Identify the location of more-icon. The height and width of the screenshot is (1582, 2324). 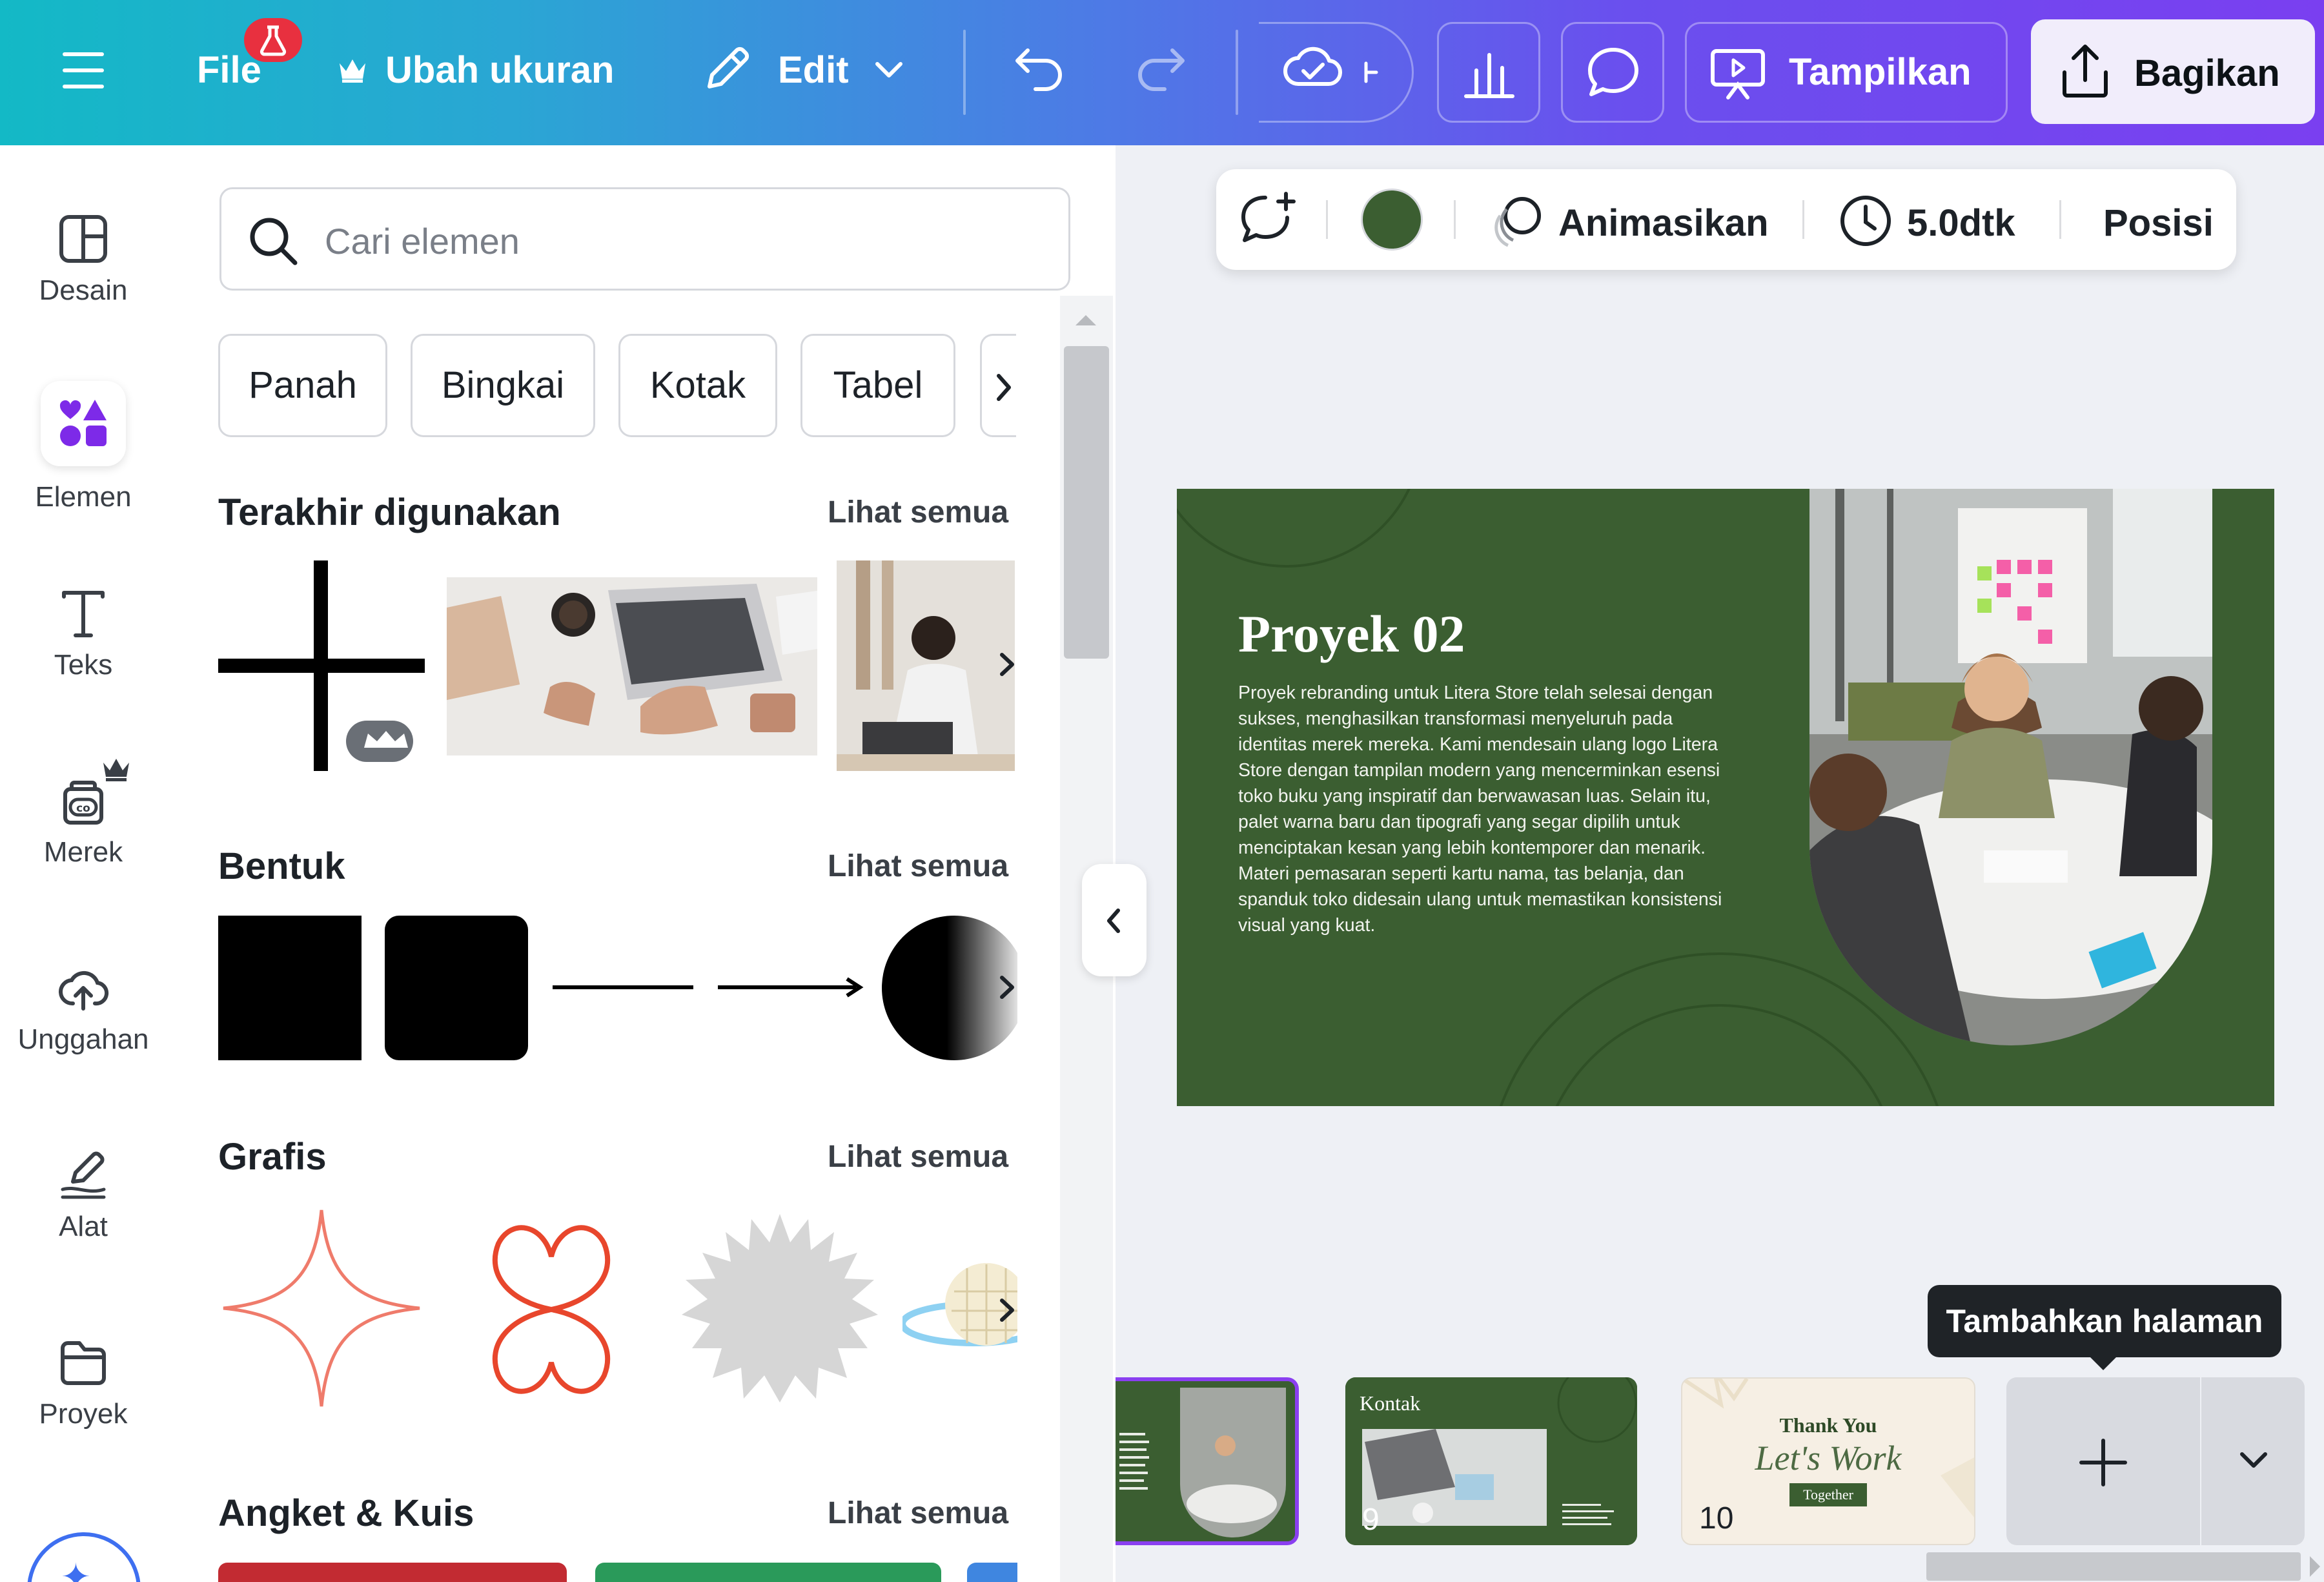
(1371, 72).